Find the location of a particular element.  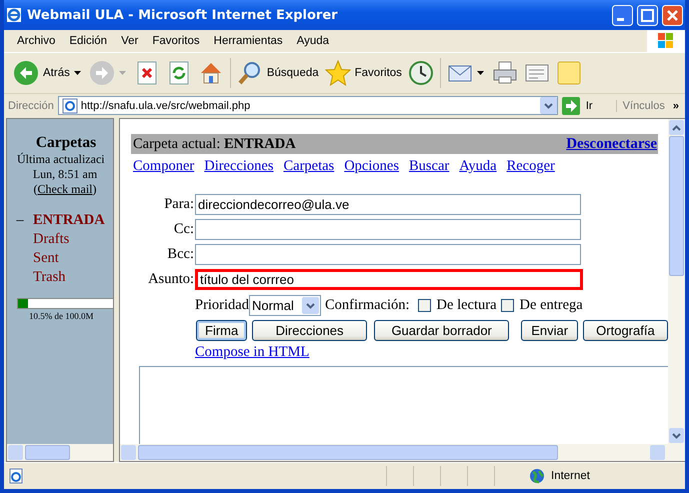

menu-item: Favoritos is located at coordinates (176, 41).